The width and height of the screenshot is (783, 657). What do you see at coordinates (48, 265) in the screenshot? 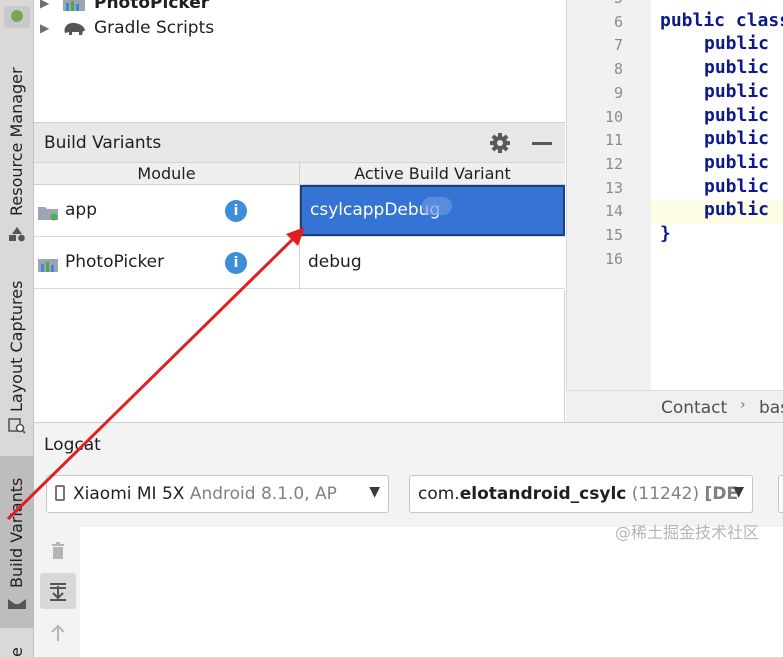
I see `library-module-icon` at bounding box center [48, 265].